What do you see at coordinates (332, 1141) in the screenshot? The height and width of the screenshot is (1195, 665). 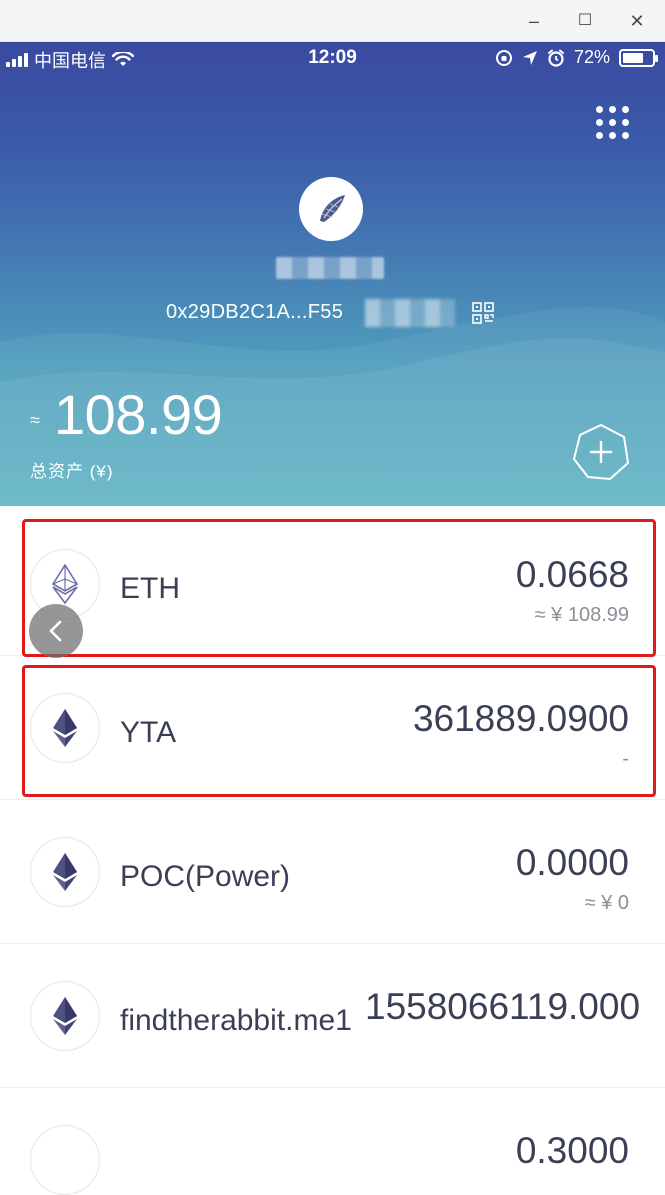 I see `token-row-partial: 0.3000` at bounding box center [332, 1141].